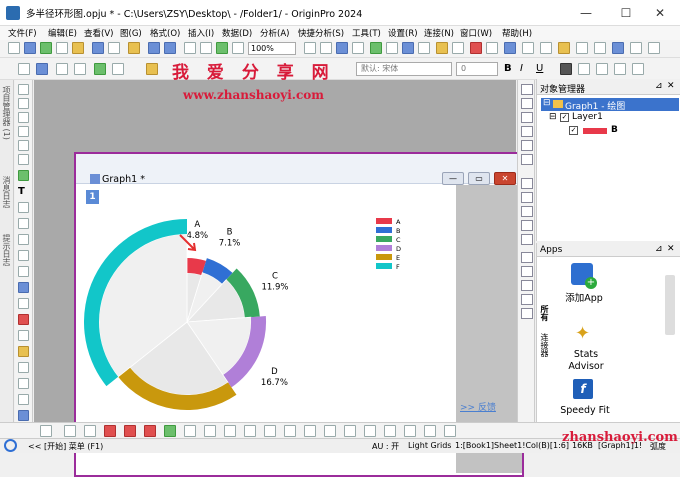 The width and height of the screenshot is (680, 477). Describe the element at coordinates (544, 313) in the screenshot. I see `tab-all-apps: 所有` at that location.